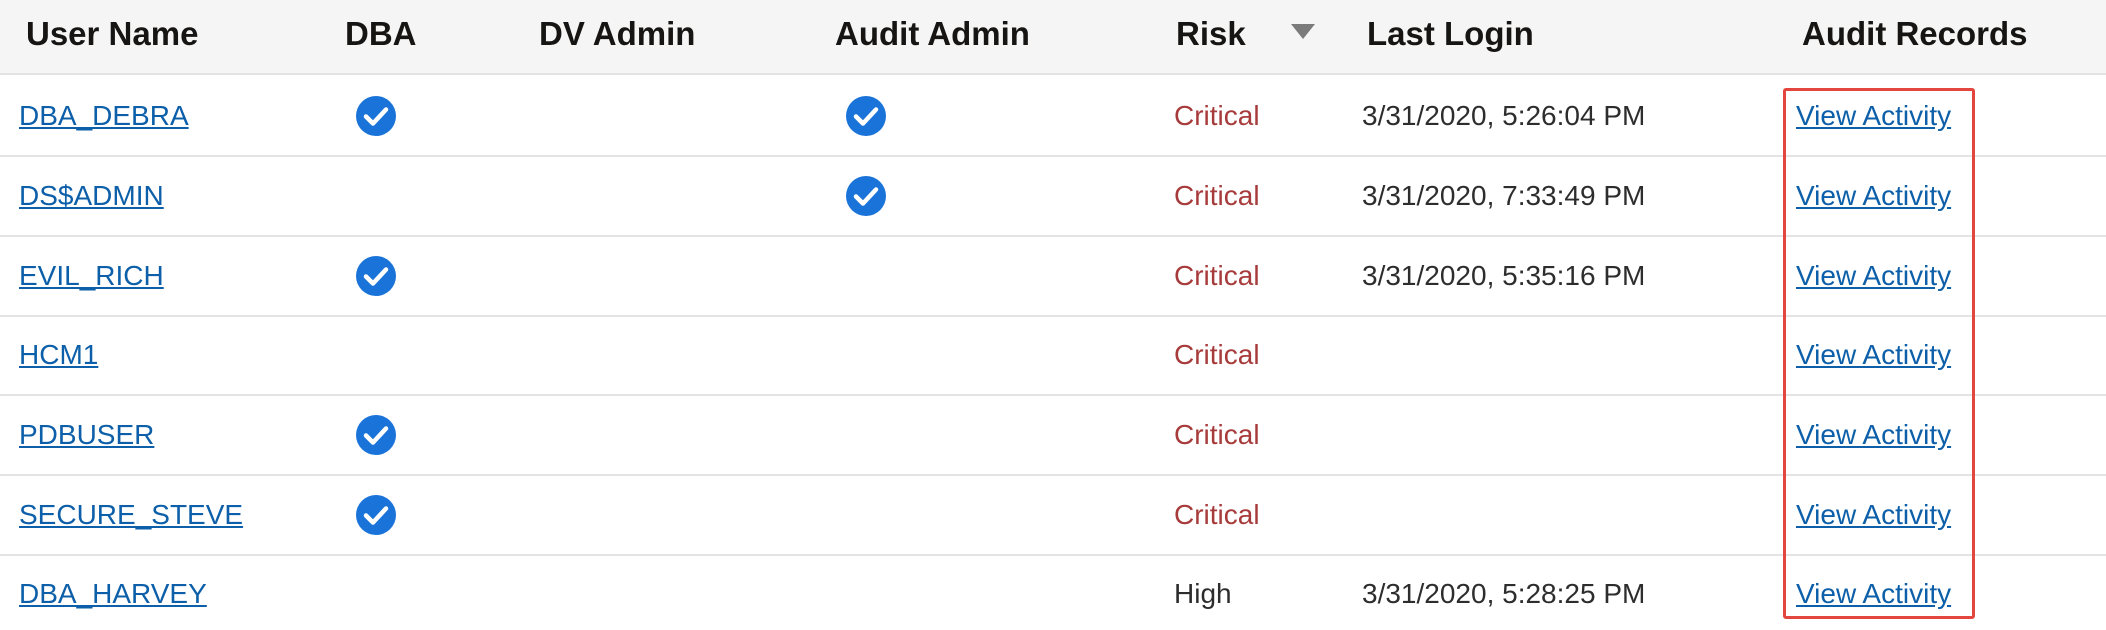 The width and height of the screenshot is (2106, 630). Describe the element at coordinates (617, 36) in the screenshot. I see `column-header-dv-admin: DV Admin` at that location.